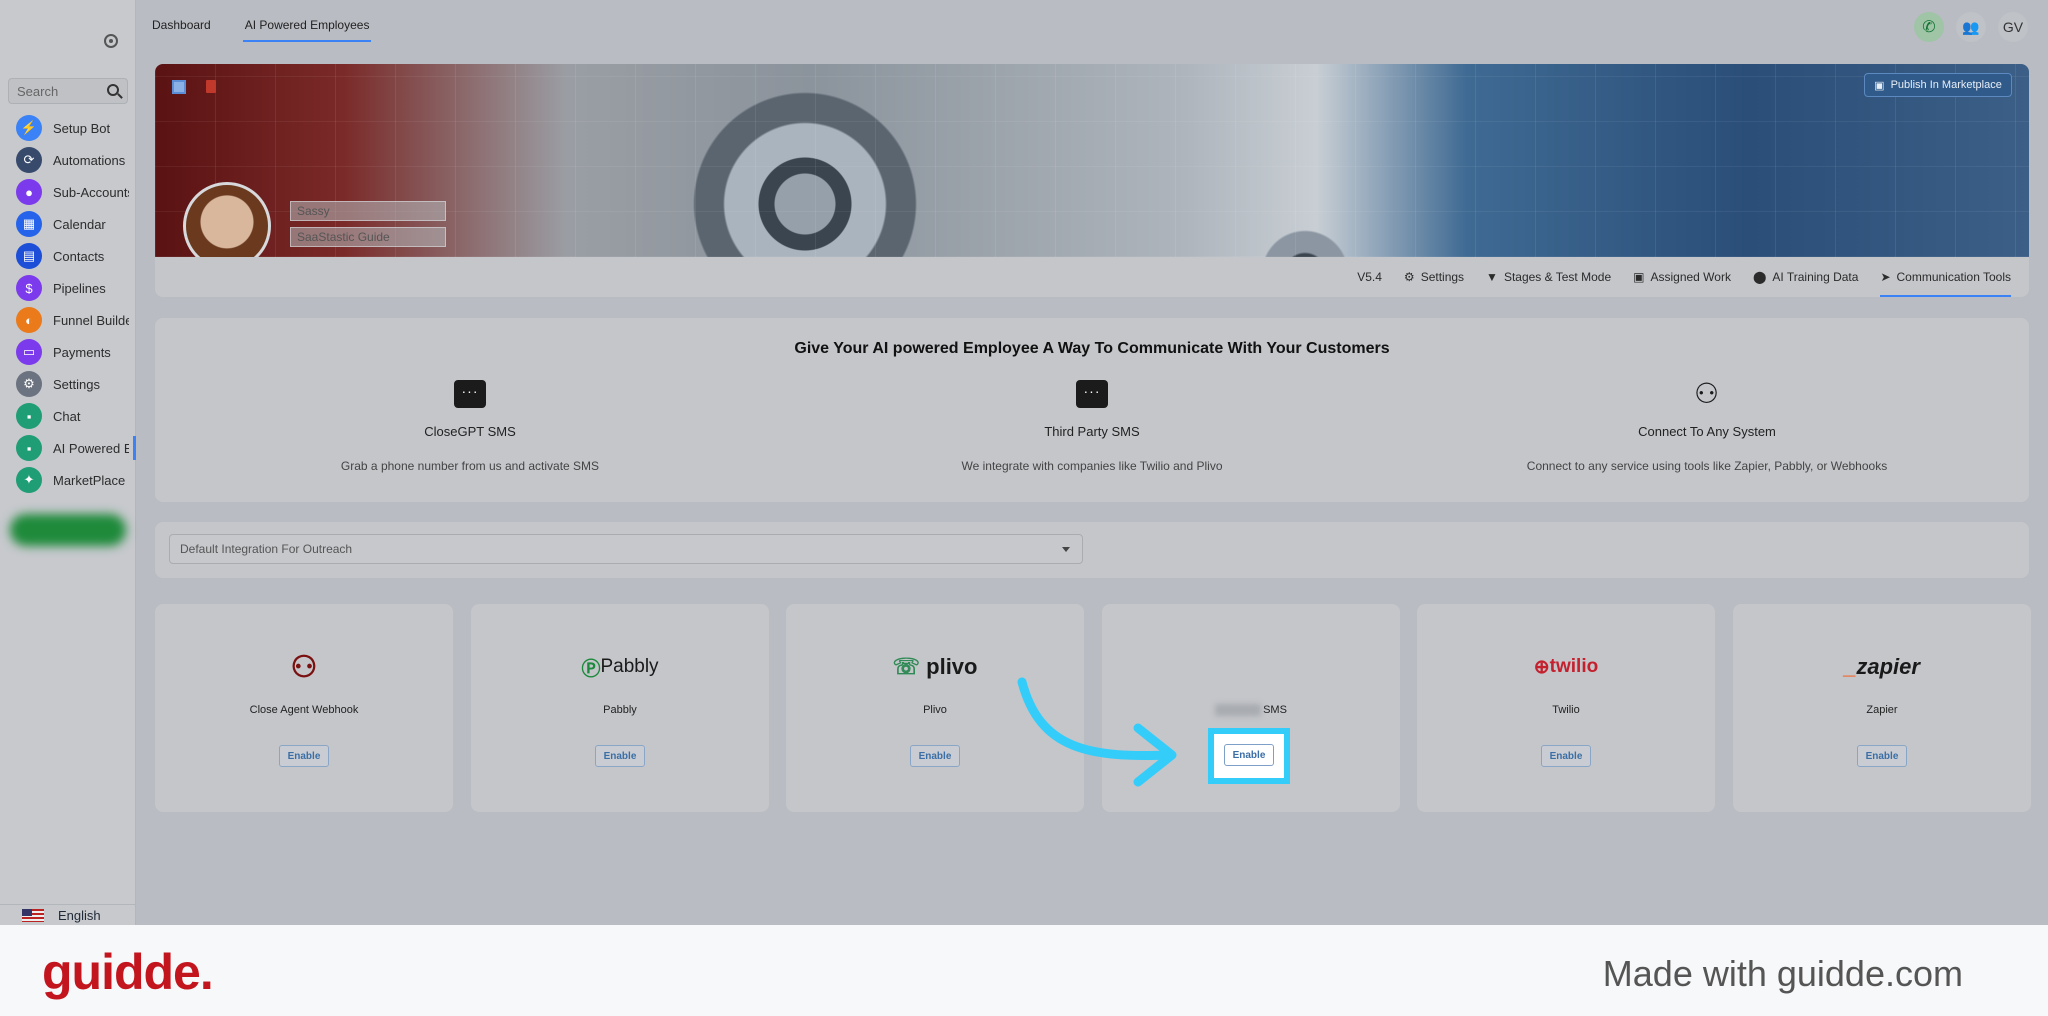 The image size is (2048, 1016). I want to click on tab-label: Stages & Test Mode, so click(1557, 277).